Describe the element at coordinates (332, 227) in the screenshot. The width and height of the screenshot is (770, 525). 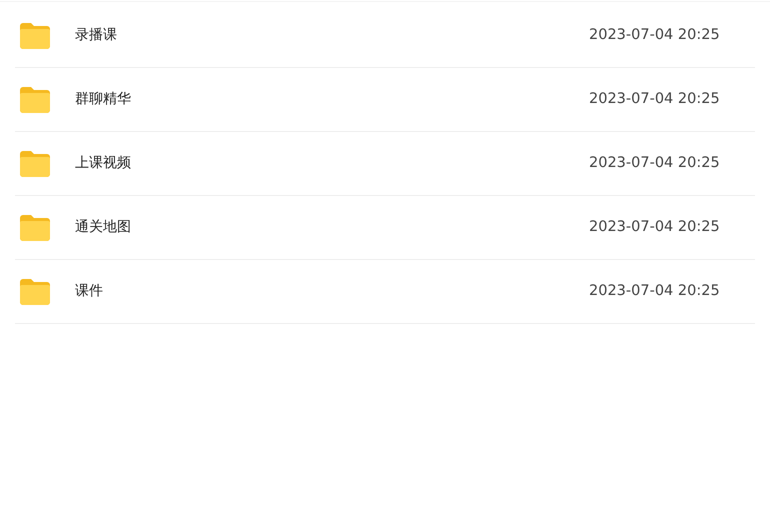
I see `folder-name: 通关地图` at that location.